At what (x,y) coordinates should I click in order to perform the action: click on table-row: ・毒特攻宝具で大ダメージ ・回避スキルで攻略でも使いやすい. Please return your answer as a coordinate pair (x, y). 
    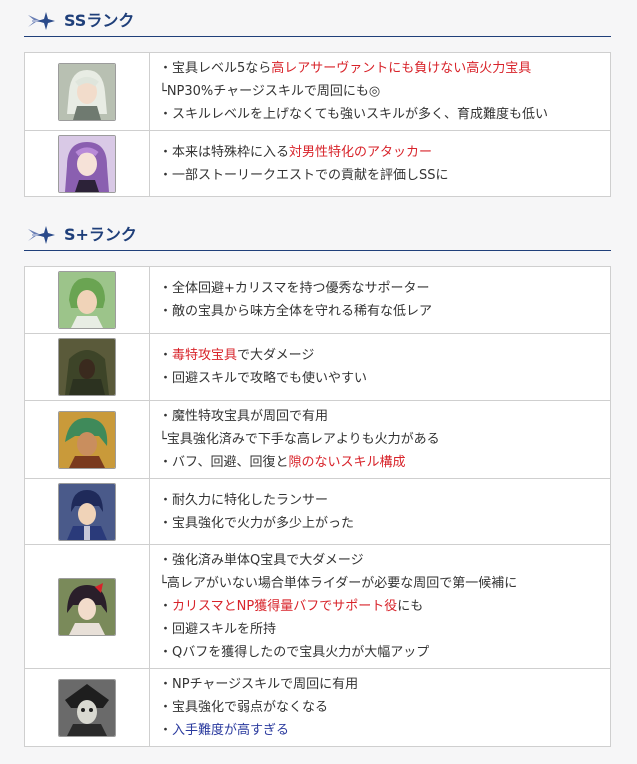
    Looking at the image, I should click on (317, 367).